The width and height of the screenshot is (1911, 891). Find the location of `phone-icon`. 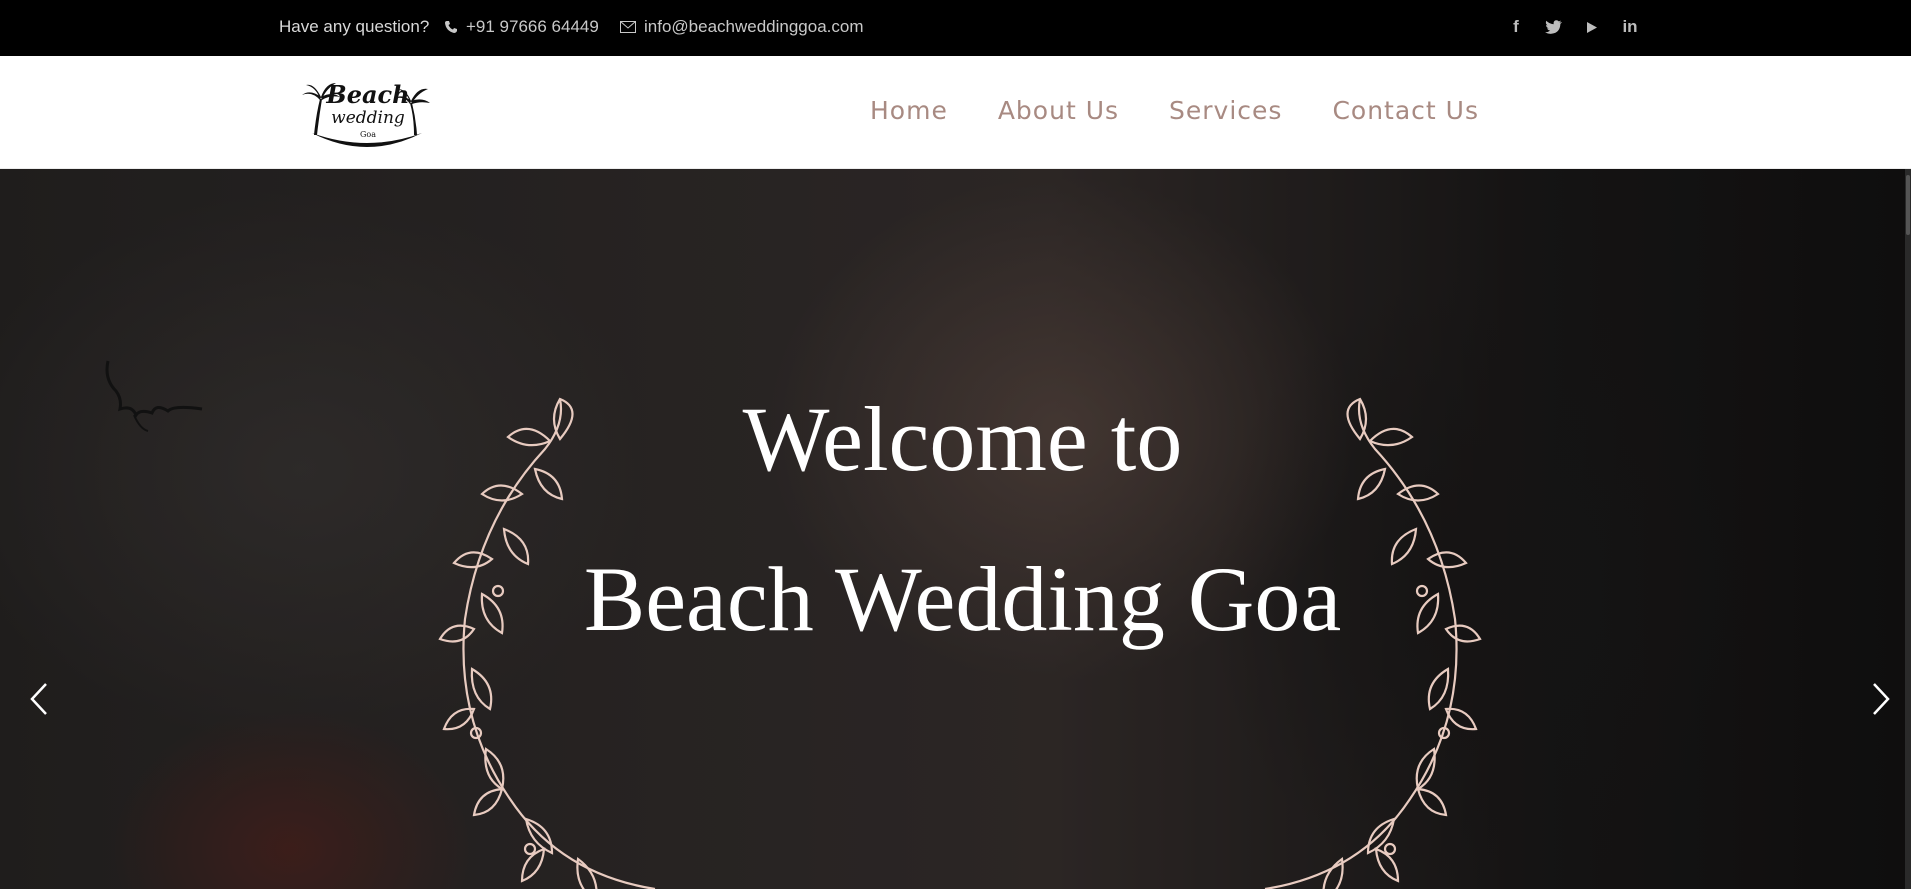

phone-icon is located at coordinates (451, 27).